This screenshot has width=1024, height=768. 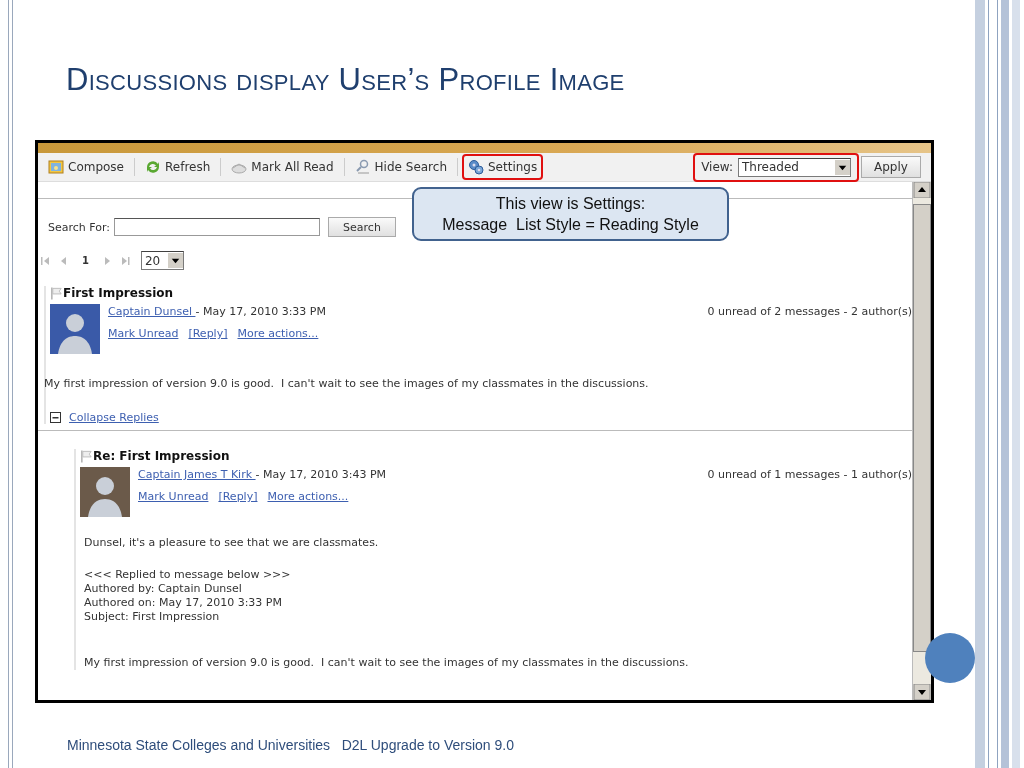 What do you see at coordinates (345, 80) in the screenshot?
I see `slide-title: Discussions display User’s Profile Image` at bounding box center [345, 80].